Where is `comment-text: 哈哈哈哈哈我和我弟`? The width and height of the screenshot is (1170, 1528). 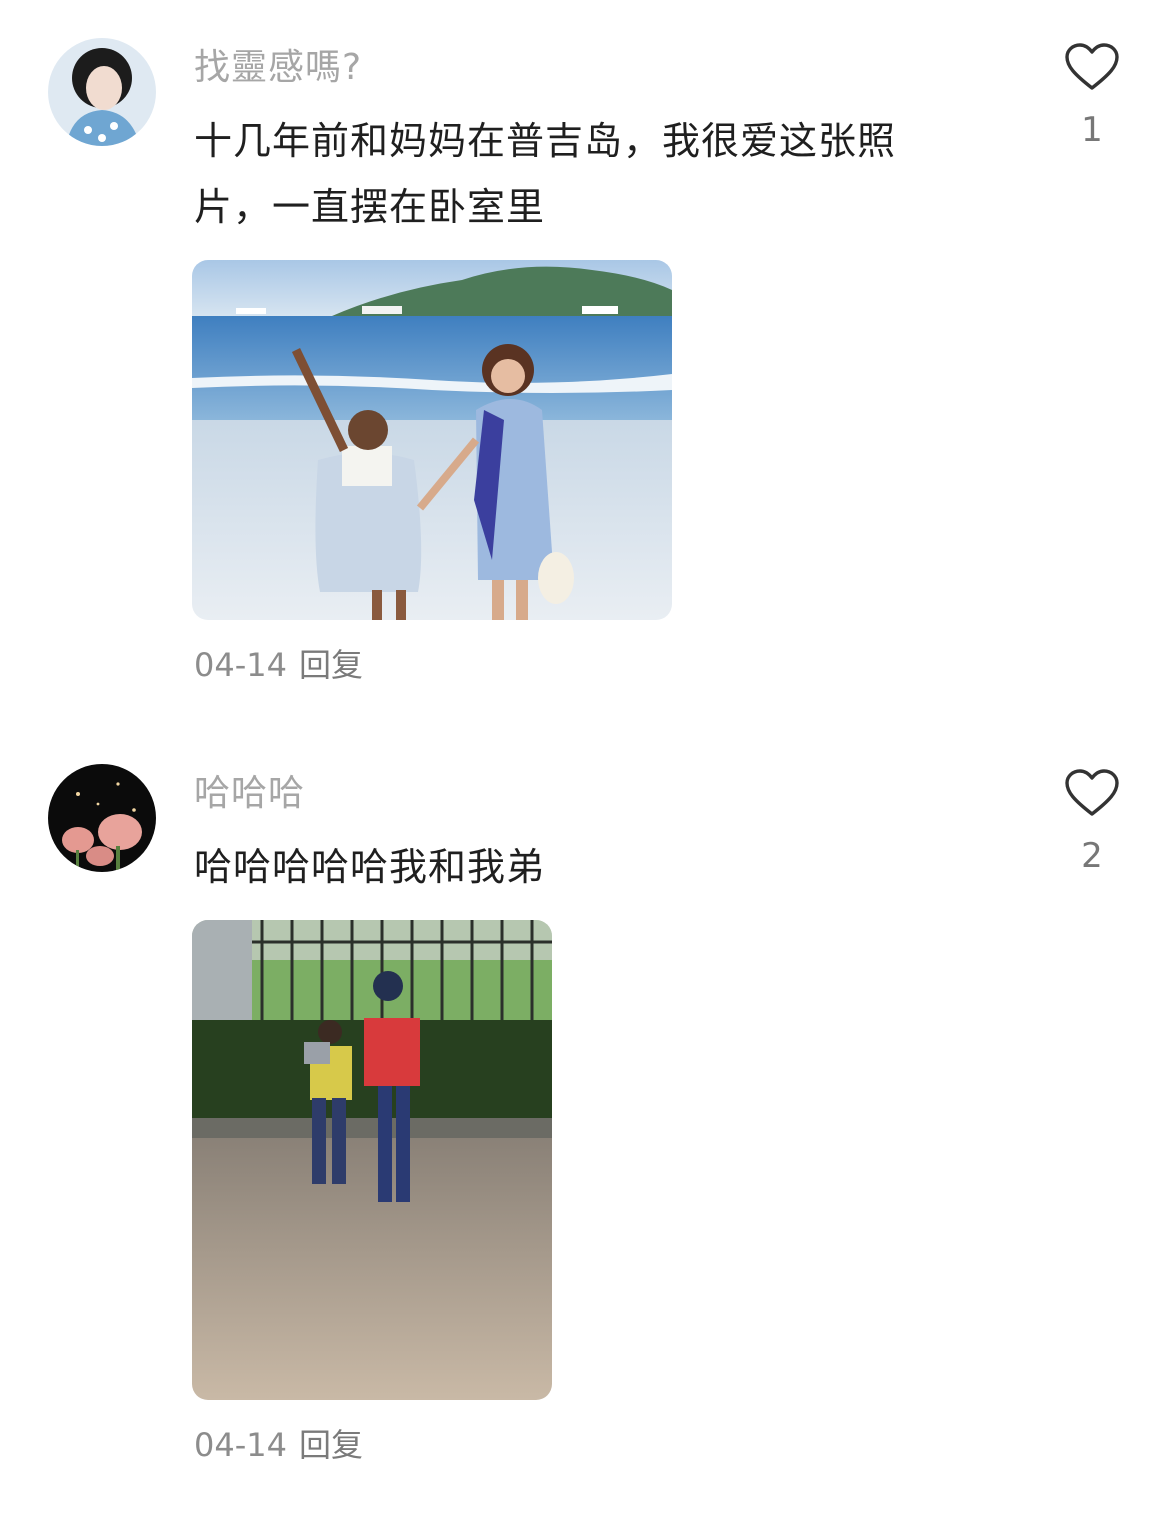
comment-text: 哈哈哈哈哈我和我弟 is located at coordinates (370, 867).